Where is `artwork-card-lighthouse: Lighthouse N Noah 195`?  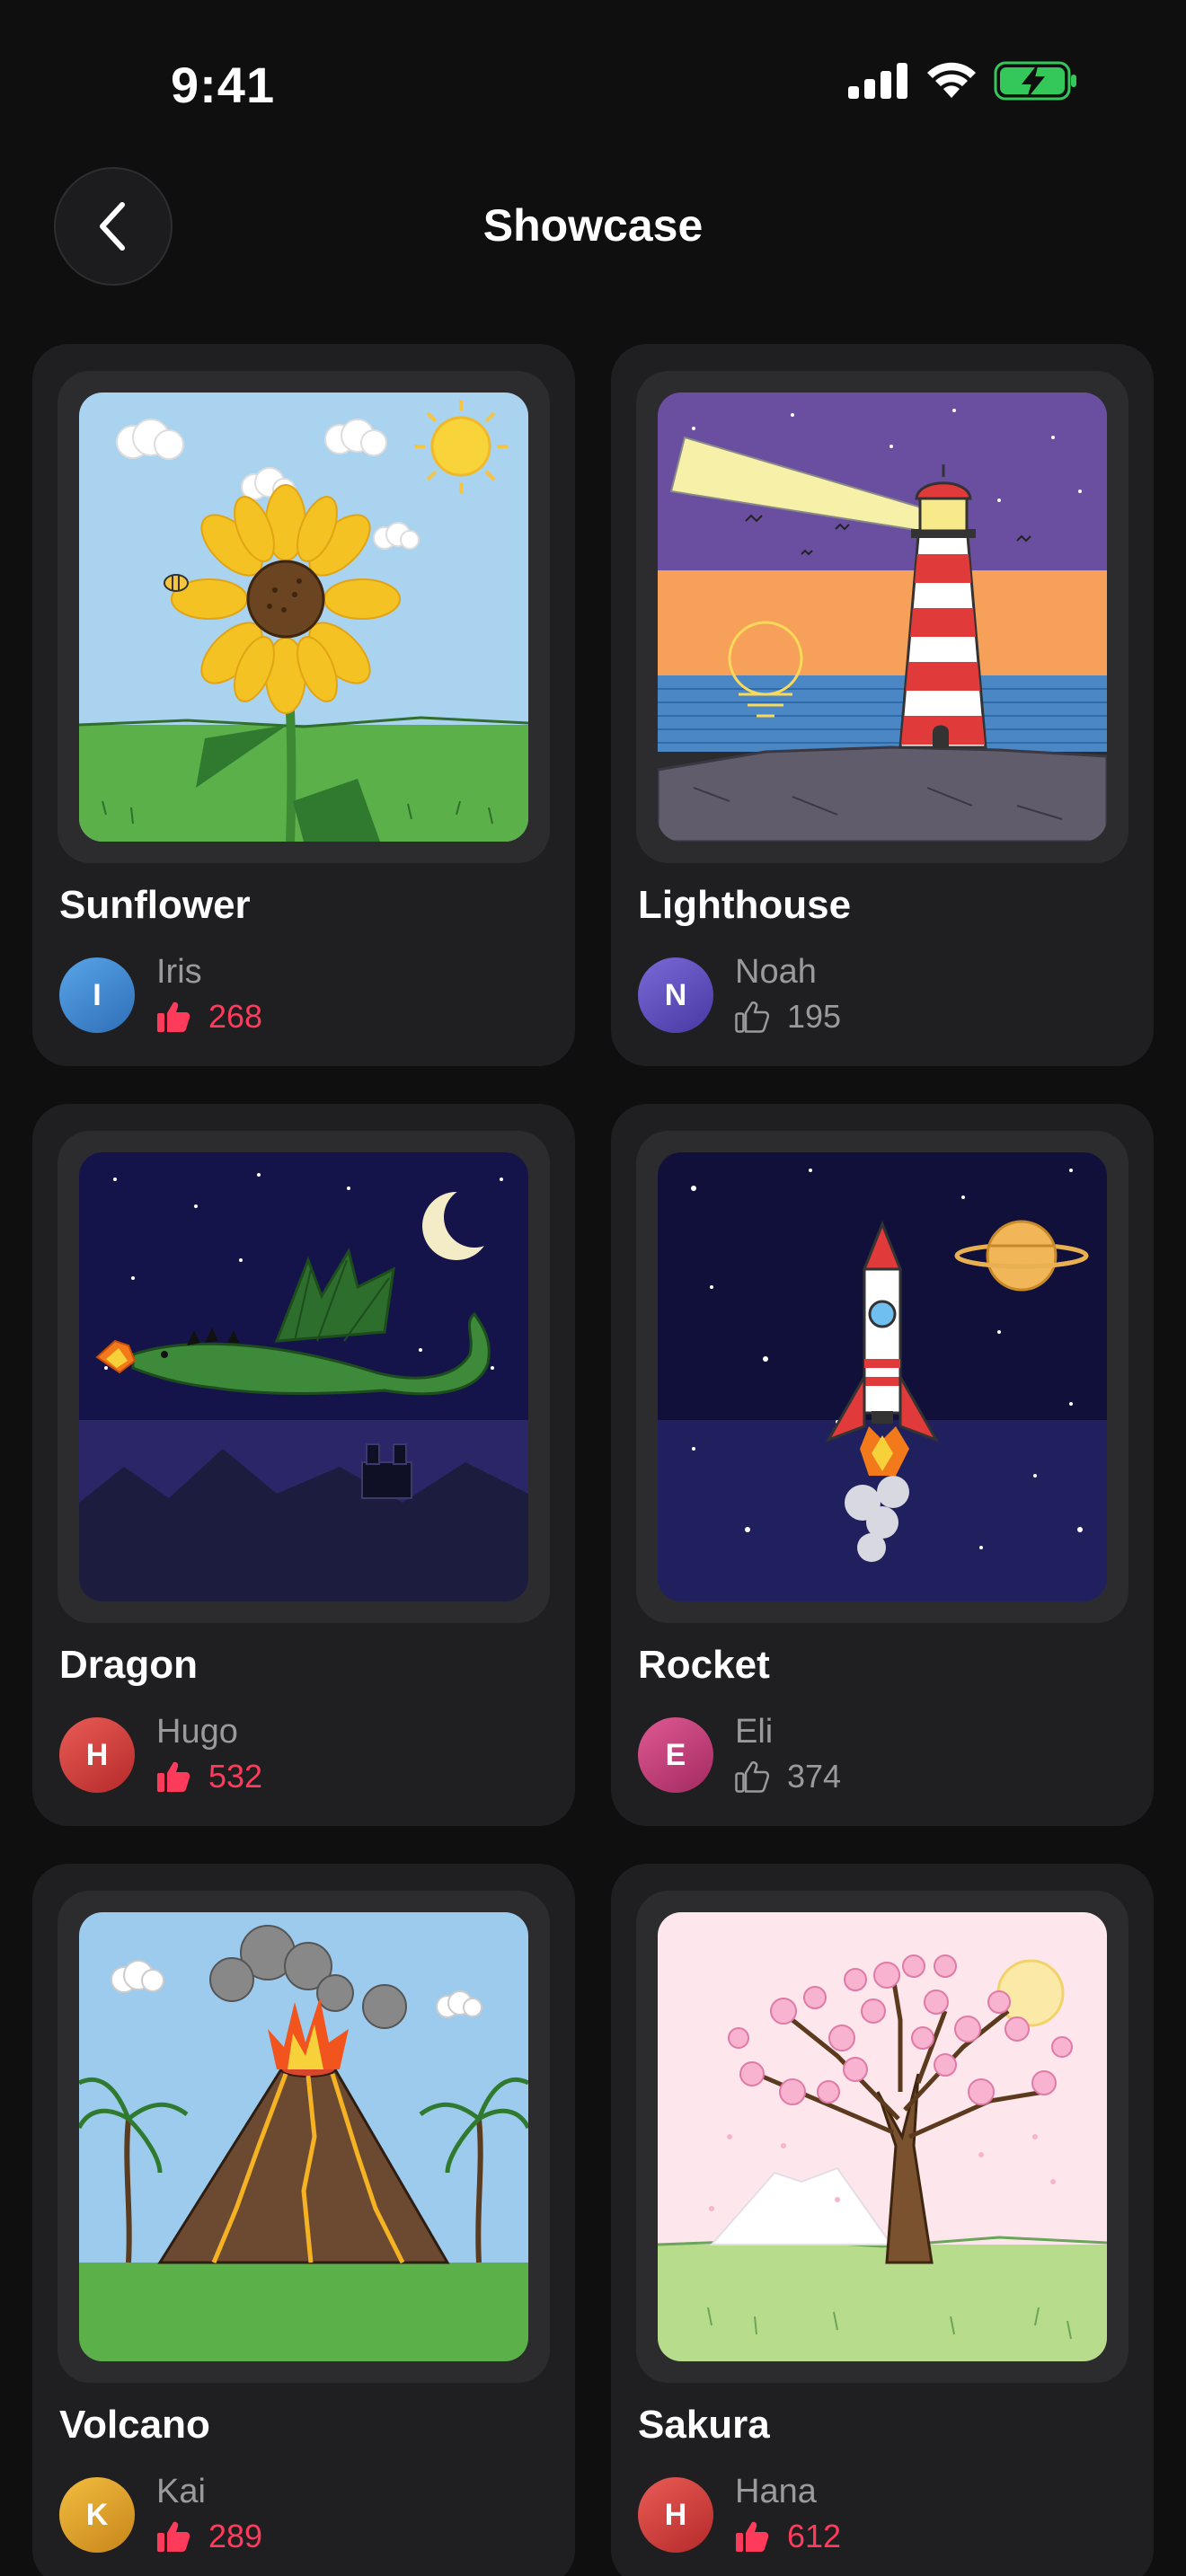 artwork-card-lighthouse: Lighthouse N Noah 195 is located at coordinates (882, 705).